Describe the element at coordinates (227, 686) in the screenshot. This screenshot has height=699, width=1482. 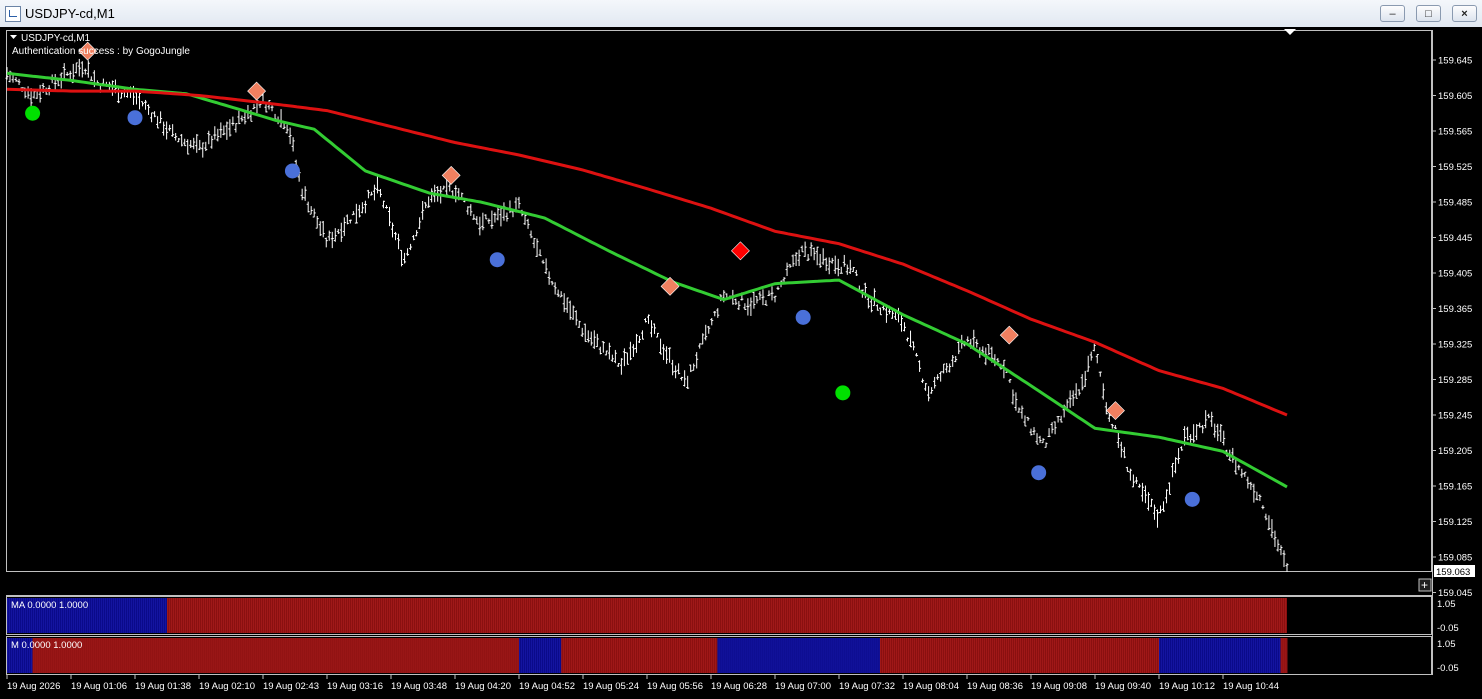
I see `time-axis-label: 19 Aug 02:10` at that location.